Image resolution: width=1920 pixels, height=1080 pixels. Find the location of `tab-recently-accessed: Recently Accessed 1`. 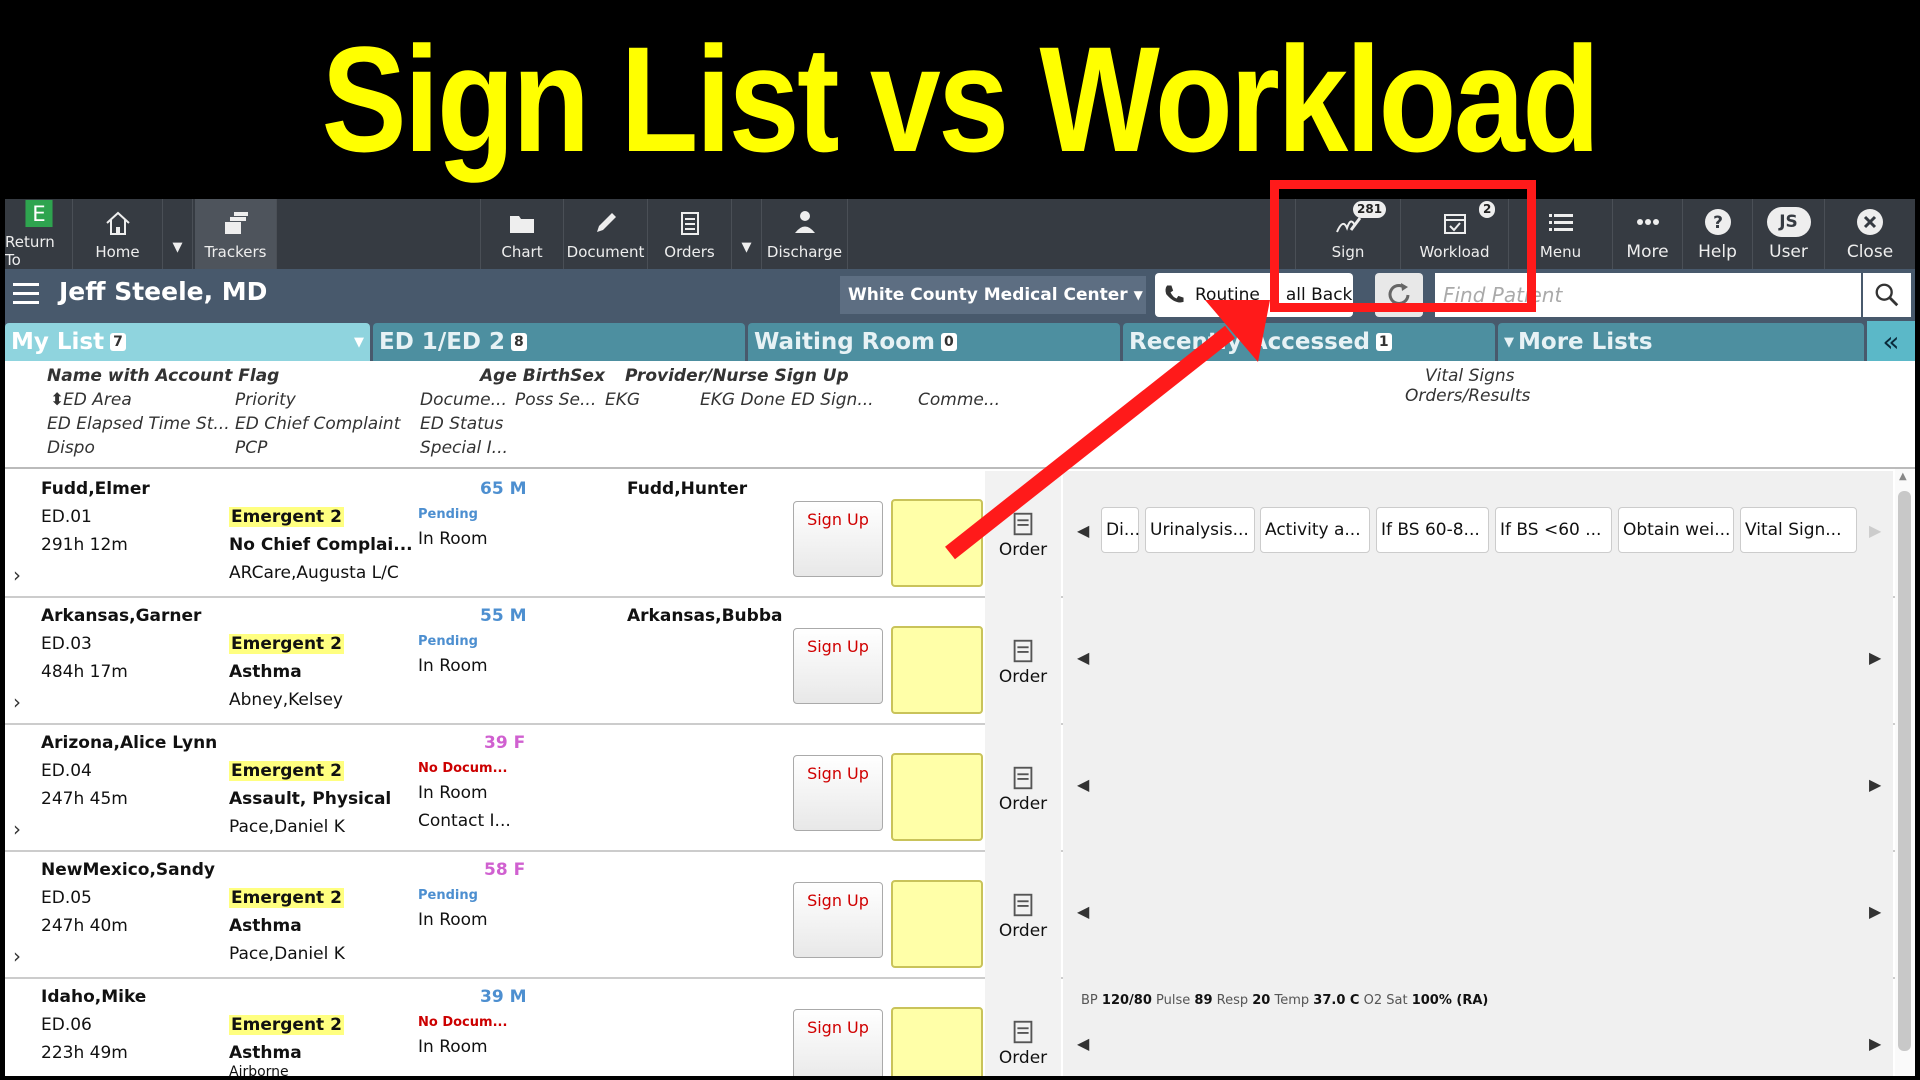

tab-recently-accessed: Recently Accessed 1 is located at coordinates (1309, 342).